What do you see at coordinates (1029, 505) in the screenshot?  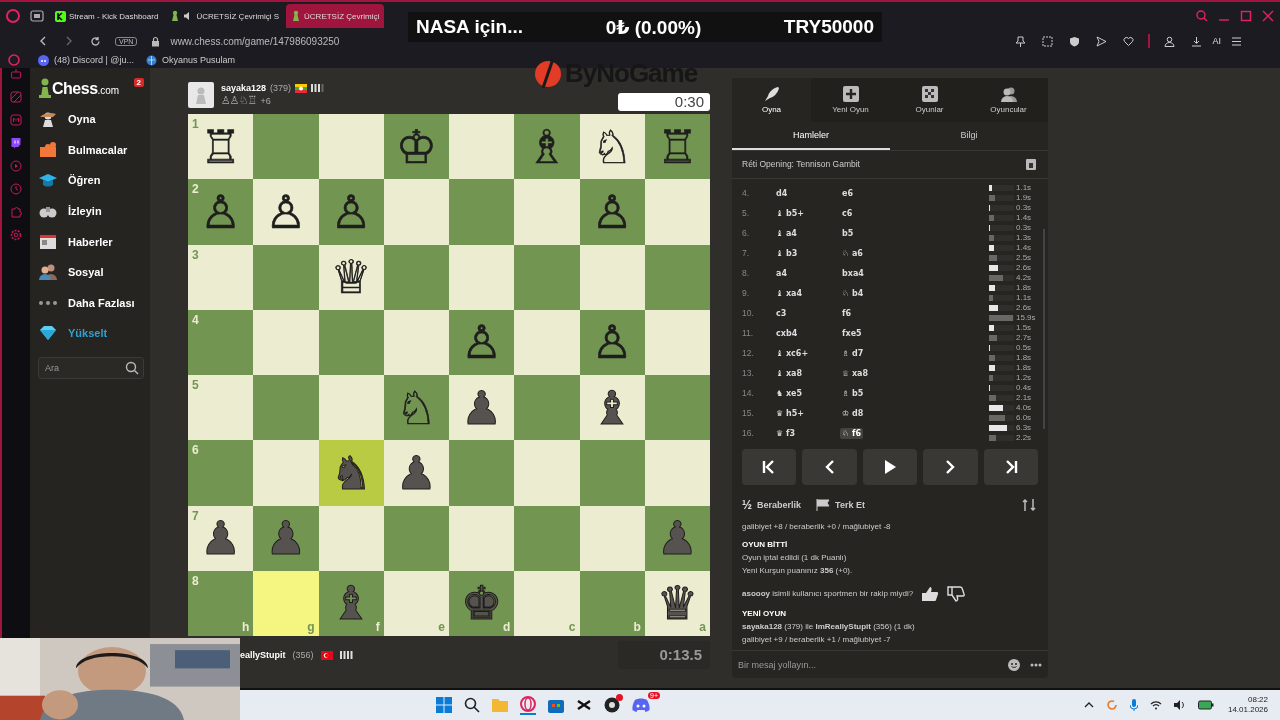 I see `flip-board-icon` at bounding box center [1029, 505].